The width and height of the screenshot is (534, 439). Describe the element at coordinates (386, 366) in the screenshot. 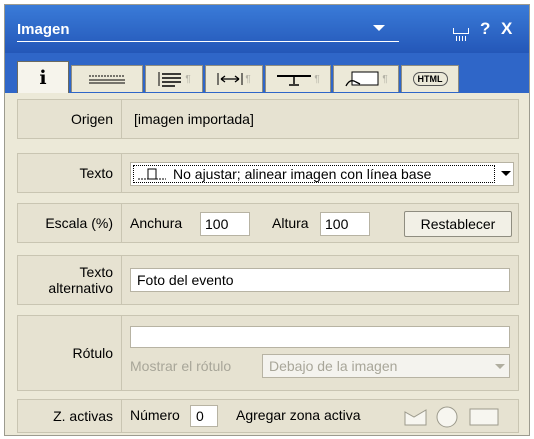

I see `caption-position-select: Debajo de la imagen` at that location.